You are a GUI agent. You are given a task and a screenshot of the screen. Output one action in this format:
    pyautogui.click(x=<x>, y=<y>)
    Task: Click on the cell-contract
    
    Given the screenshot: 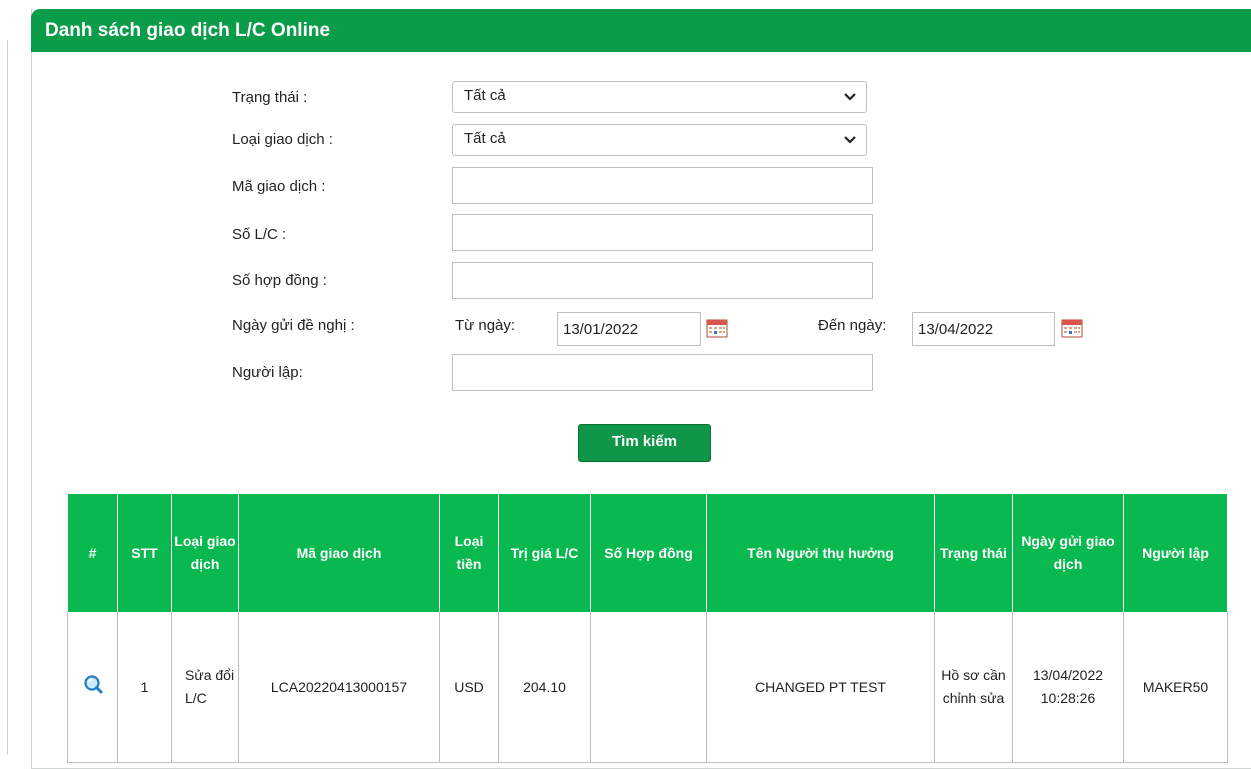 What is the action you would take?
    pyautogui.click(x=648, y=687)
    